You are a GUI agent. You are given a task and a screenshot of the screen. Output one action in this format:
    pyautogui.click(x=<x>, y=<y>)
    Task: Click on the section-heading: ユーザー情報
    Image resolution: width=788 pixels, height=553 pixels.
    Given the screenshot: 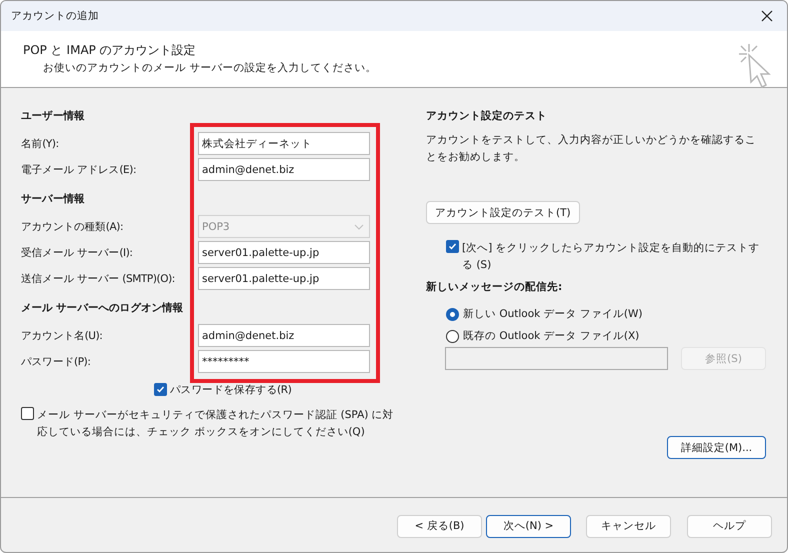 What is the action you would take?
    pyautogui.click(x=53, y=116)
    